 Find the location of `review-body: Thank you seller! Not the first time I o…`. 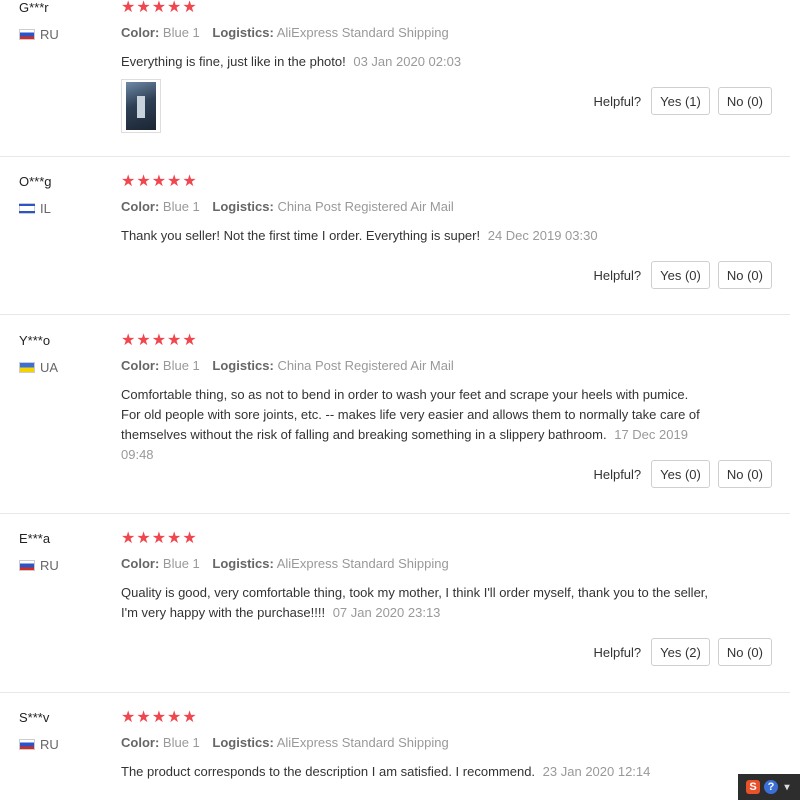

review-body: Thank you seller! Not the first time I o… is located at coordinates (301, 235).